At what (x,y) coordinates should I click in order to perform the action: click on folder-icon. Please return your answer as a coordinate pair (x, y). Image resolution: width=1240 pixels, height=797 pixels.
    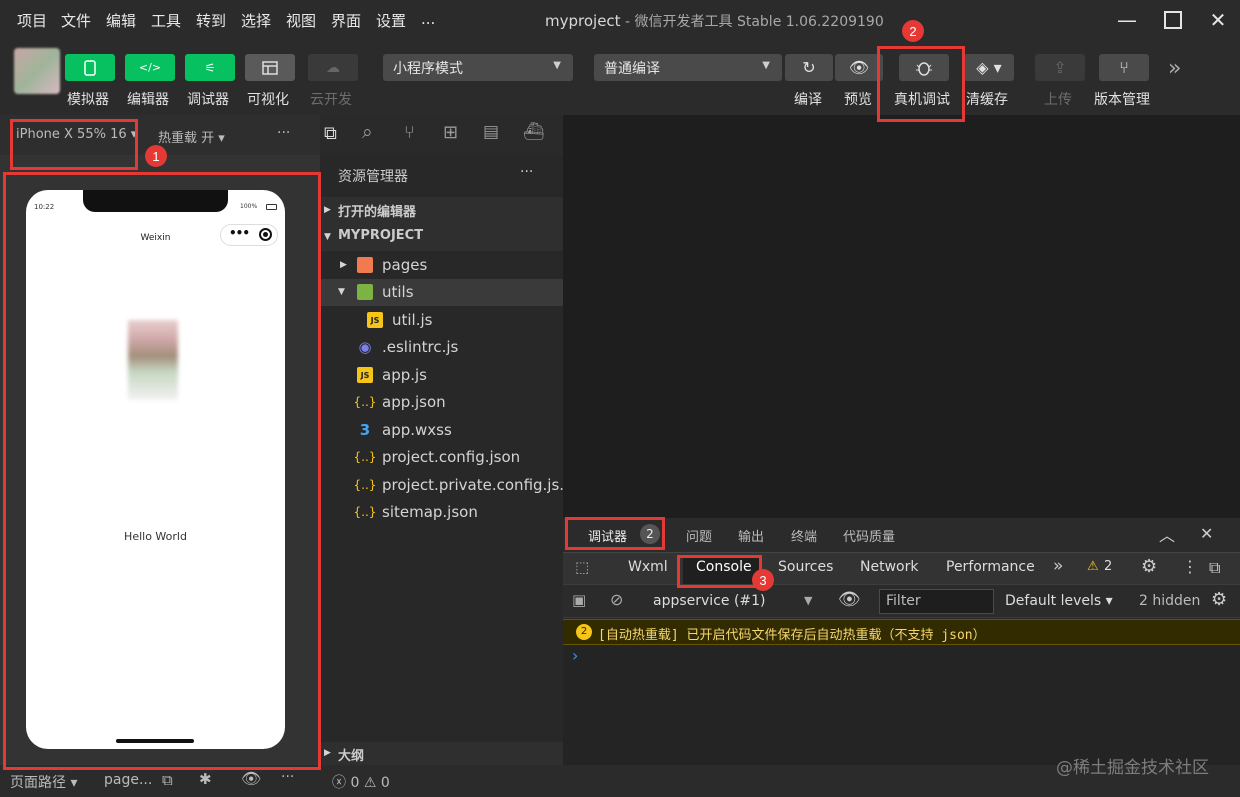
    Looking at the image, I should click on (365, 265).